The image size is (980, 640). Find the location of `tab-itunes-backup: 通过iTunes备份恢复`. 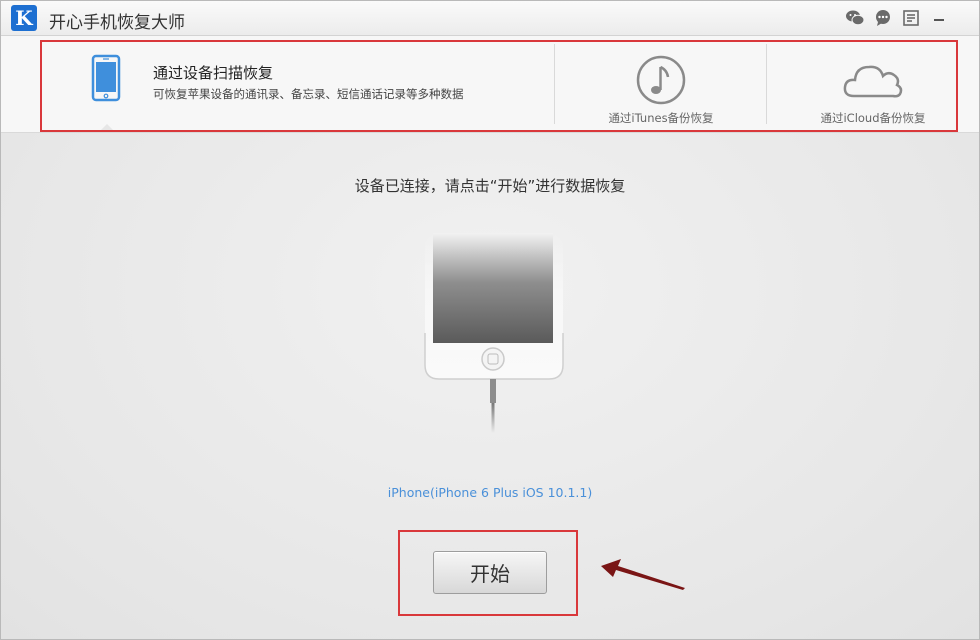

tab-itunes-backup: 通过iTunes备份恢复 is located at coordinates (661, 84).